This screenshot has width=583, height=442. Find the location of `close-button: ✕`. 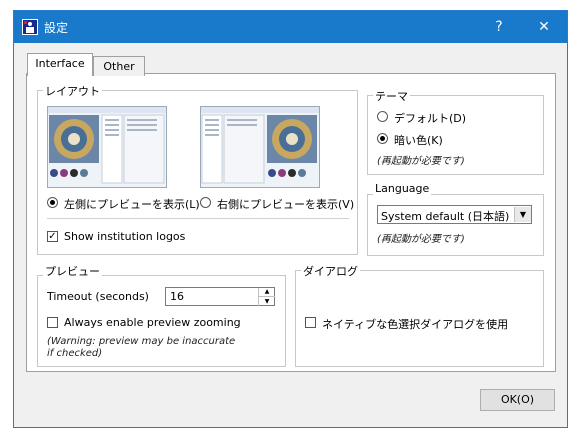

close-button: ✕ is located at coordinates (544, 27).